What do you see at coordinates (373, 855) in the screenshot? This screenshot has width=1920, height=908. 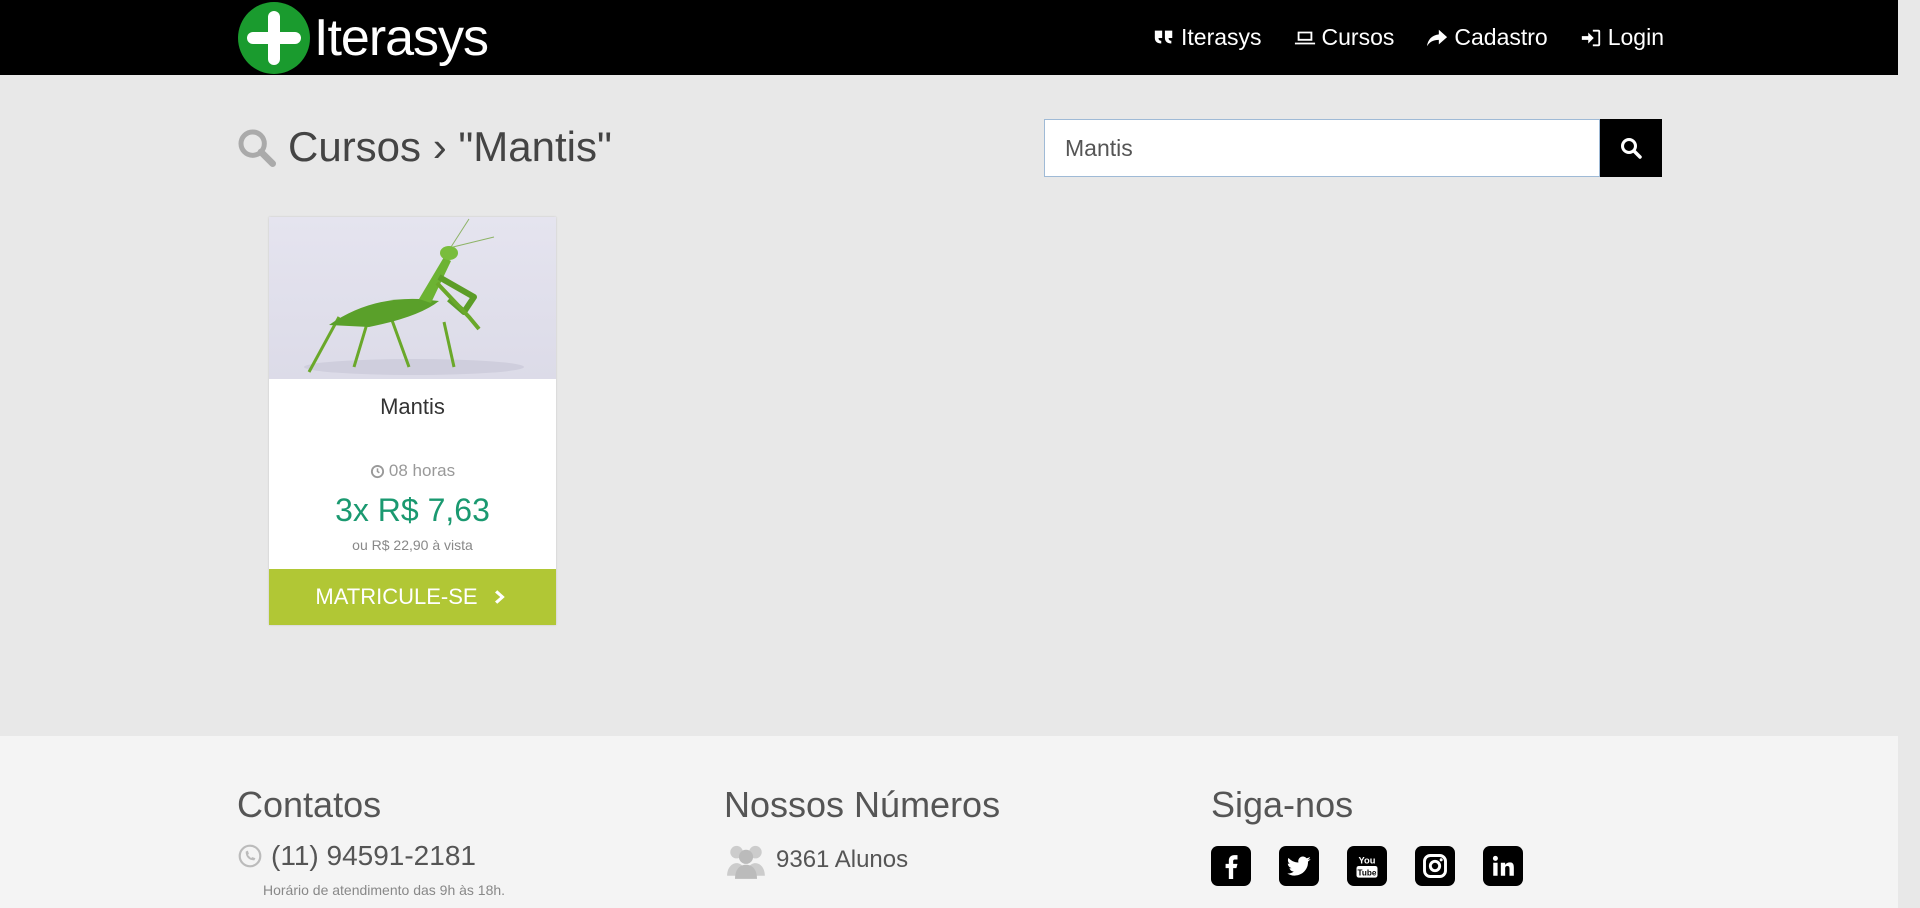 I see `footer-phone-text: (11) 94591-2181` at bounding box center [373, 855].